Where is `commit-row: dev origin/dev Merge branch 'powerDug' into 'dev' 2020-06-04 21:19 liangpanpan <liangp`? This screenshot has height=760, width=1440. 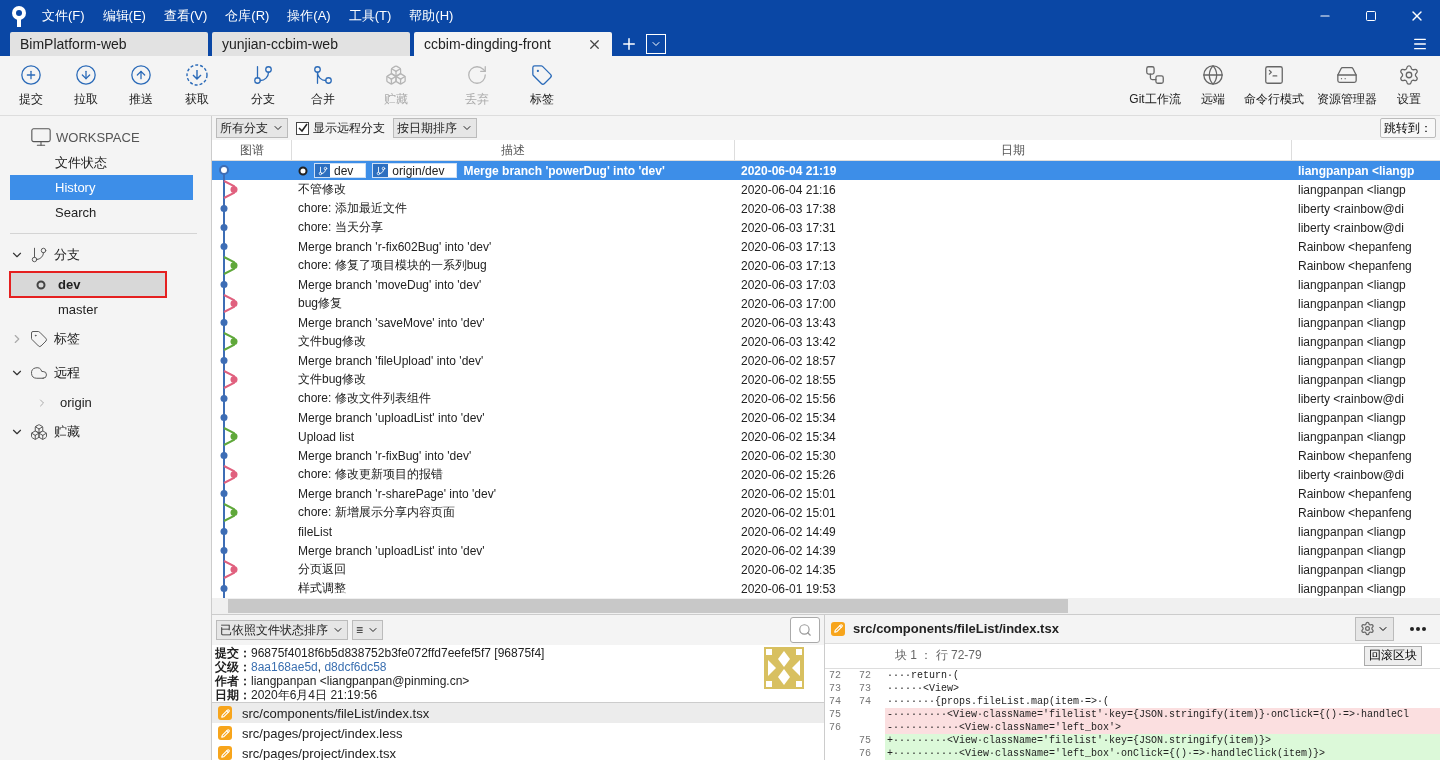 commit-row: dev origin/dev Merge branch 'powerDug' into 'dev' 2020-06-04 21:19 liangpanpan <liangp is located at coordinates (826, 170).